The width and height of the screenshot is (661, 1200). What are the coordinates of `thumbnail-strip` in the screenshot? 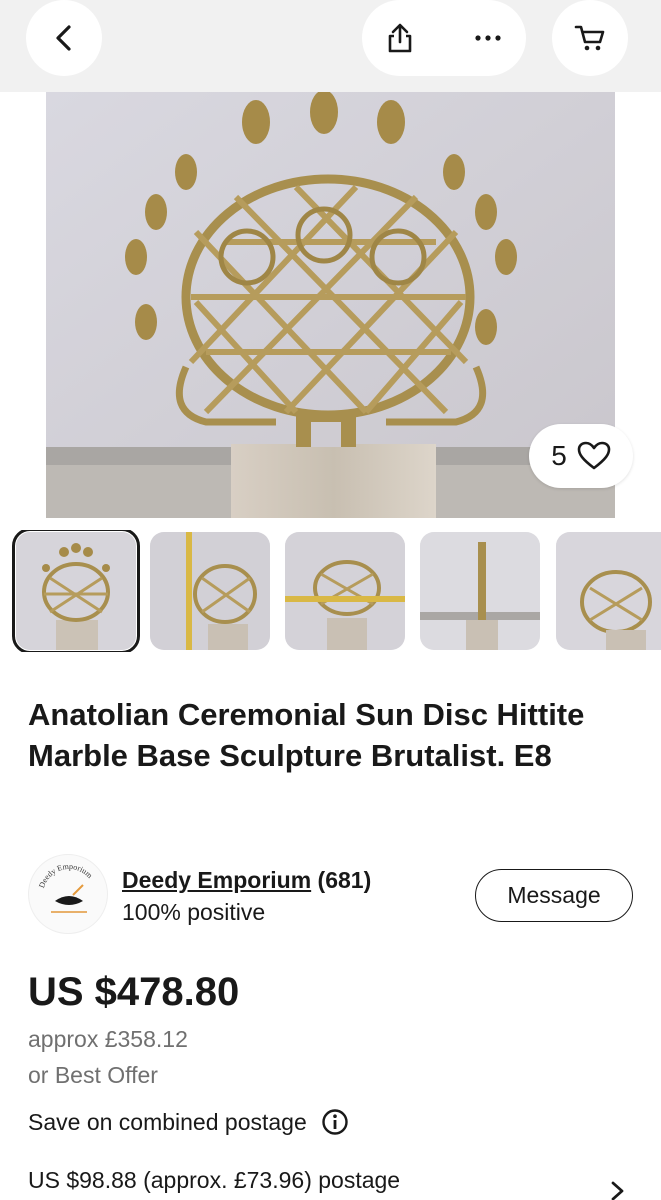 It's located at (330, 591).